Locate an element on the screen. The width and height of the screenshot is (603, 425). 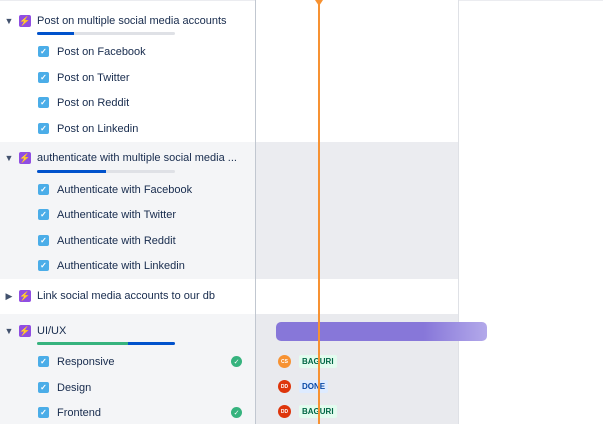
epic-group: ▶ ⚡ Link social media accounts to our db is located at coordinates (127, 296).